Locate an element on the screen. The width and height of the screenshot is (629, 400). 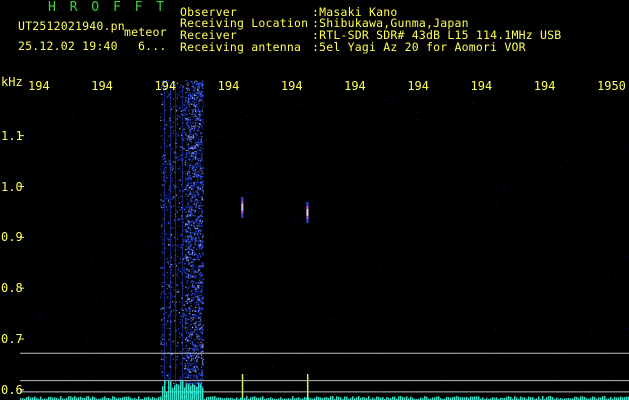
y-tick-label: 0.7 is located at coordinates (12, 339).